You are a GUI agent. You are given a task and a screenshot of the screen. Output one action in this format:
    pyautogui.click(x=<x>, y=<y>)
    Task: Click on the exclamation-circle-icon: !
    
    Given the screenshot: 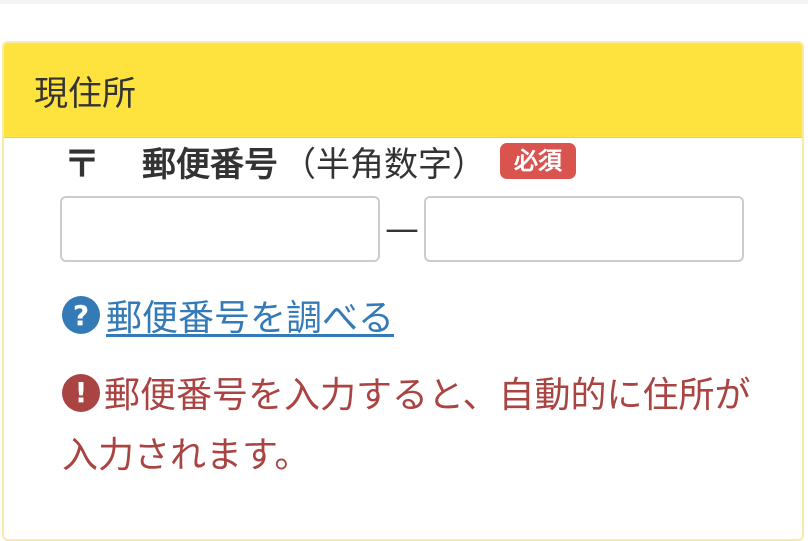 What is the action you would take?
    pyautogui.click(x=81, y=393)
    